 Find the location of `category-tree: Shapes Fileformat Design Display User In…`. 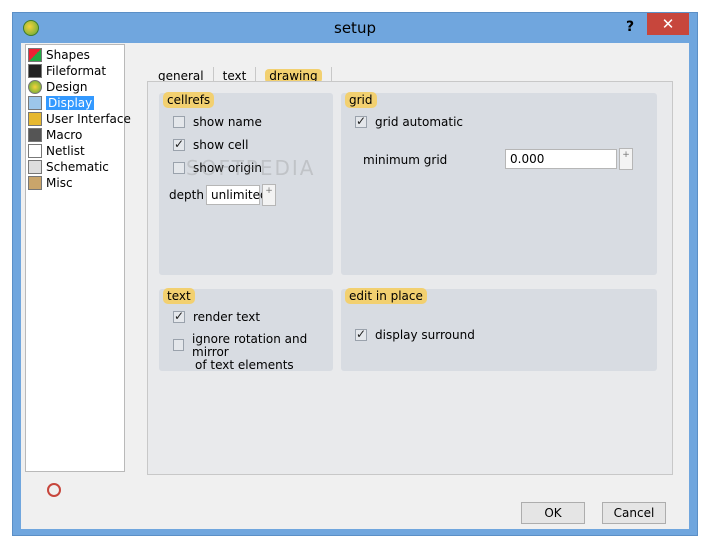

category-tree: Shapes Fileformat Design Display User In… is located at coordinates (78, 258).